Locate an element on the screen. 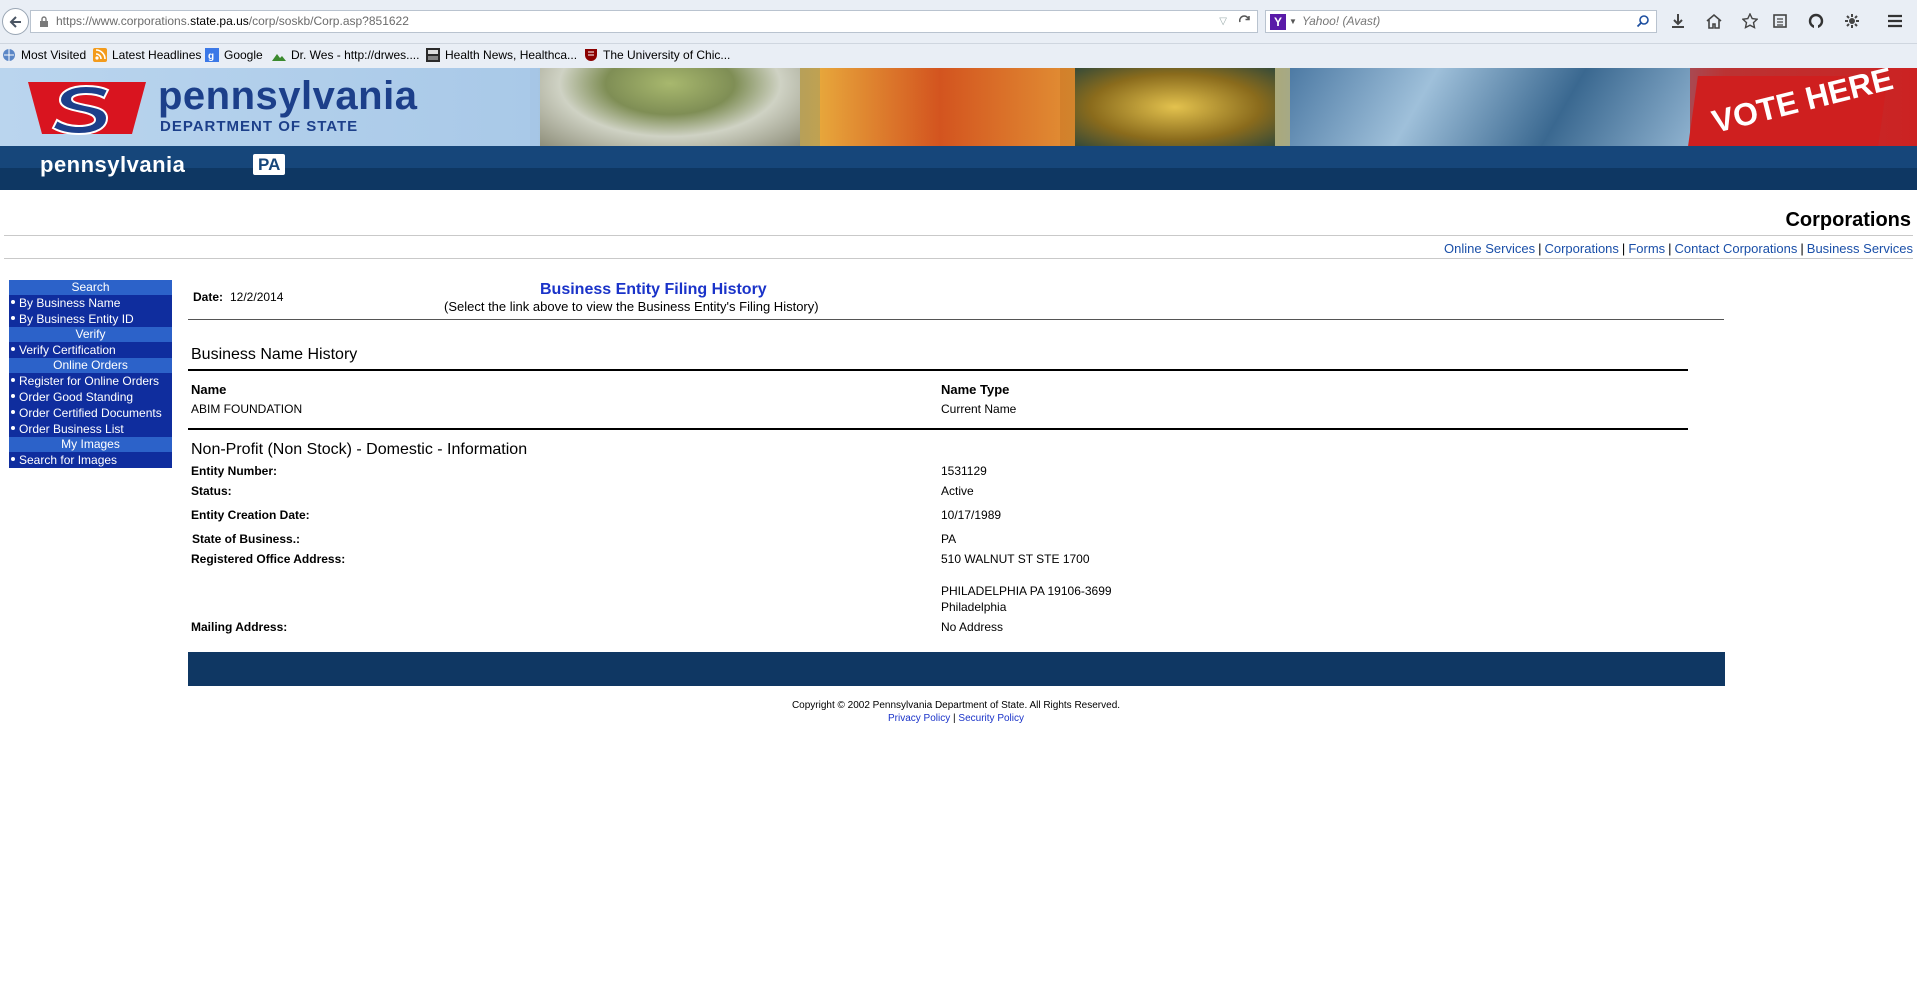 This screenshot has height=987, width=1917. nav-forms: Forms is located at coordinates (1646, 248).